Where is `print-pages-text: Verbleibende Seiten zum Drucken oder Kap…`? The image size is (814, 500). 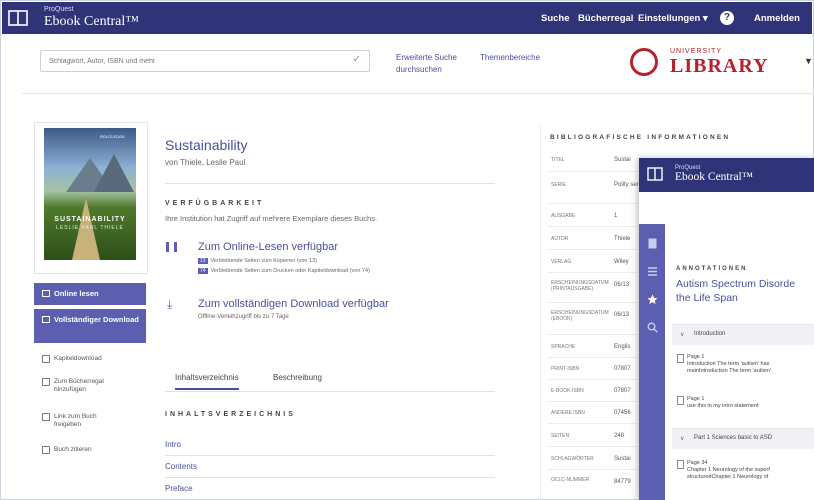
print-pages-text: Verbleibende Seiten zum Drucken oder Kap… is located at coordinates (290, 271).